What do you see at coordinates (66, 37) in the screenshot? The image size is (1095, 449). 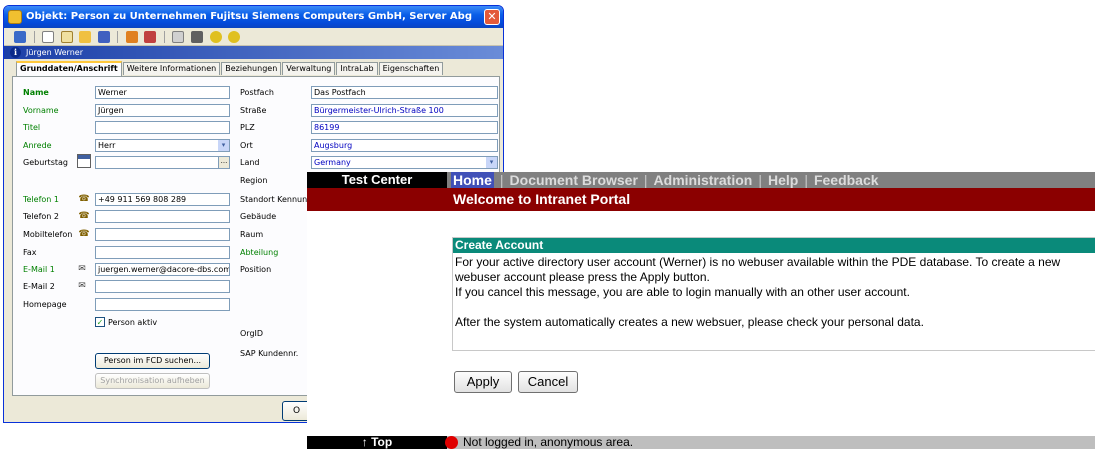 I see `copy-icon` at bounding box center [66, 37].